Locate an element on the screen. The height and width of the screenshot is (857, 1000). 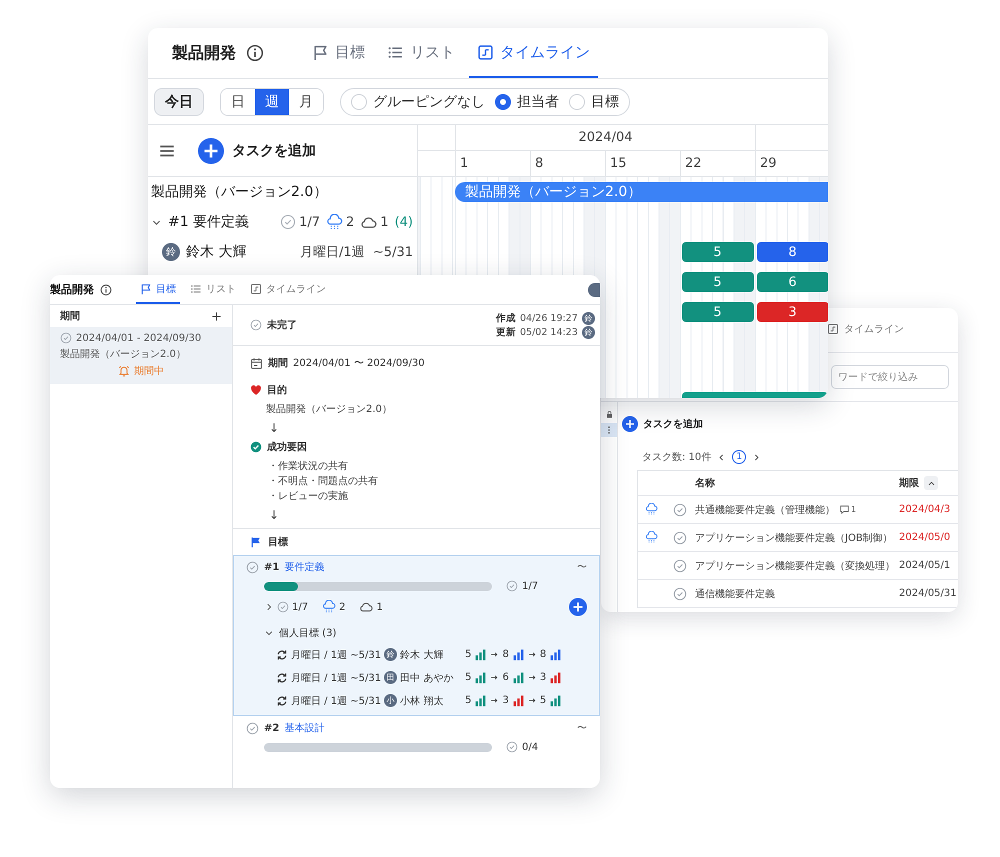
level-value: 8 is located at coordinates (505, 654).